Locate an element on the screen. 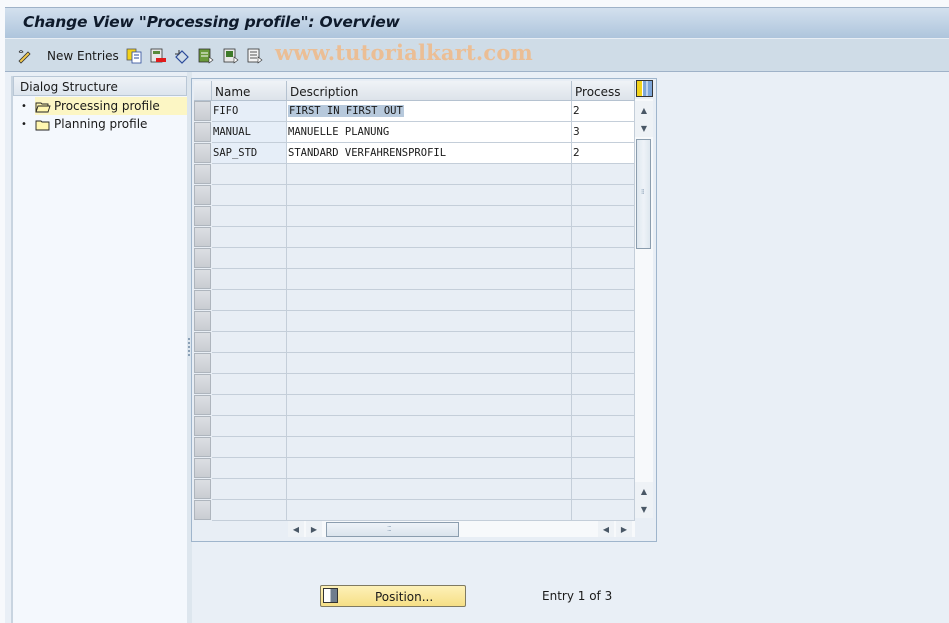 The image size is (949, 623). scroll-page-up-button: ▲ is located at coordinates (644, 491).